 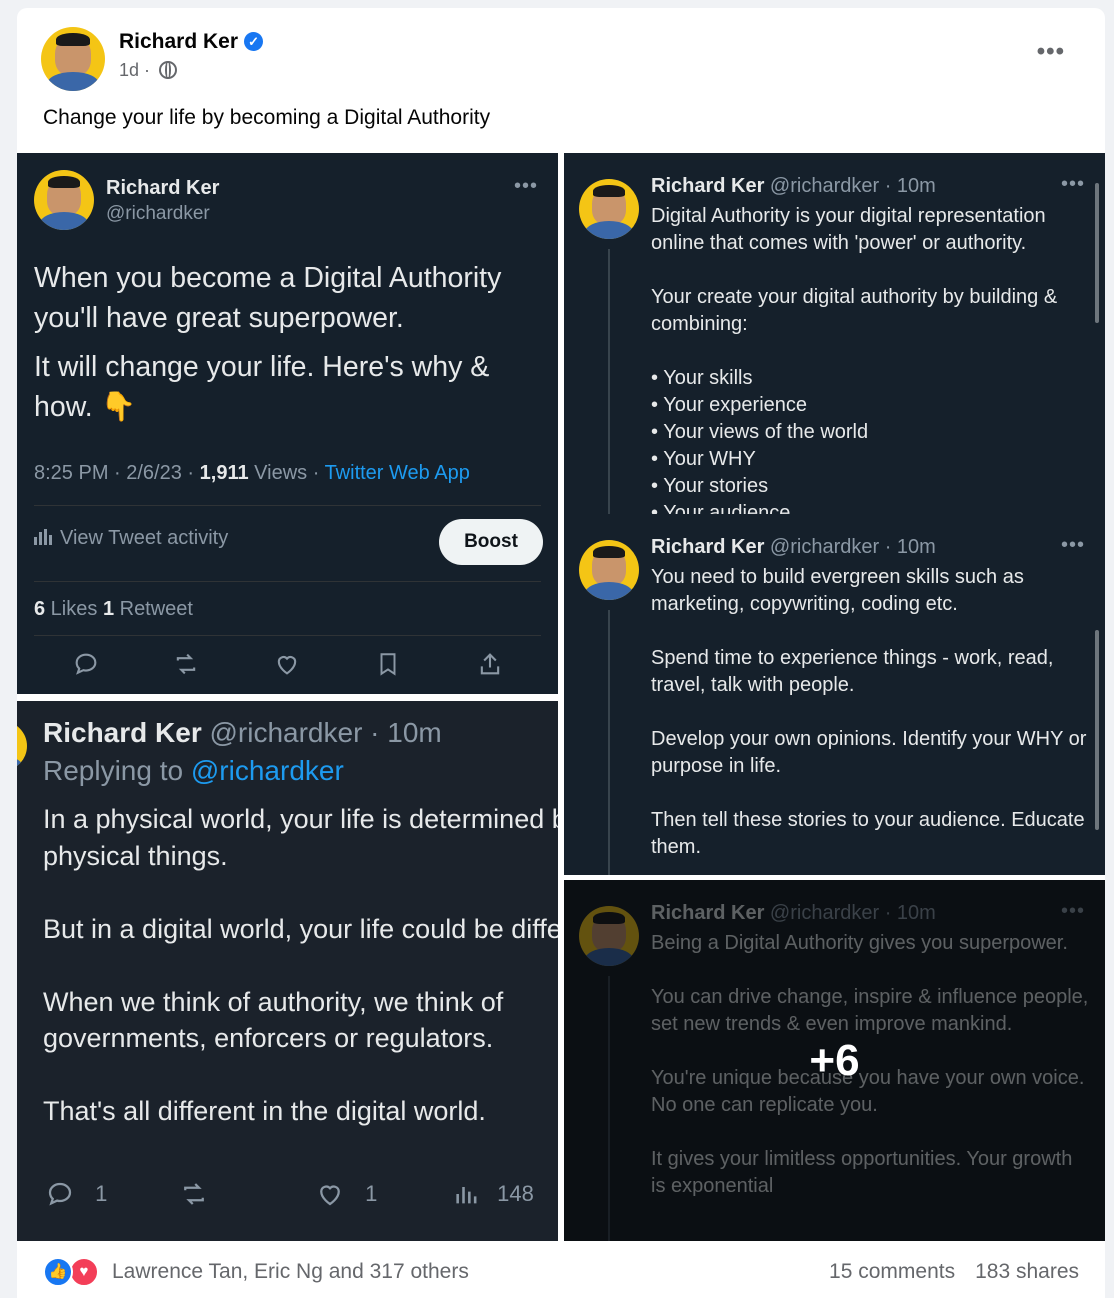 What do you see at coordinates (117, 770) in the screenshot?
I see `replying-label: Replying to` at bounding box center [117, 770].